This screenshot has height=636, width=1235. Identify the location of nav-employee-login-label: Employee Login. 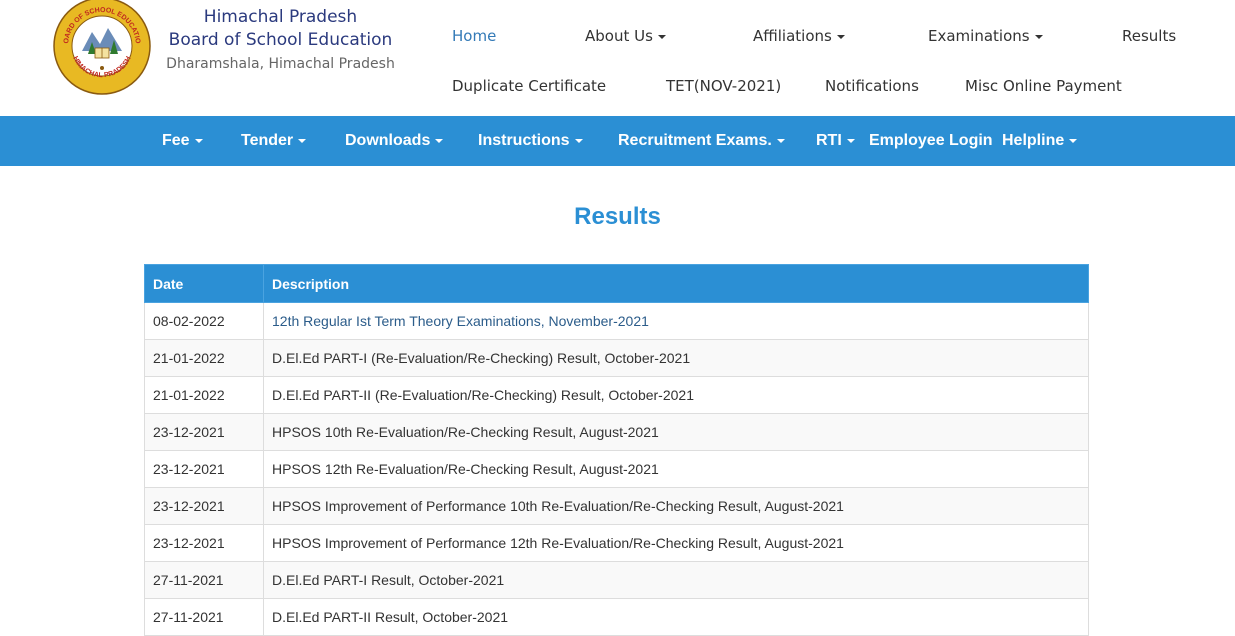
(931, 140).